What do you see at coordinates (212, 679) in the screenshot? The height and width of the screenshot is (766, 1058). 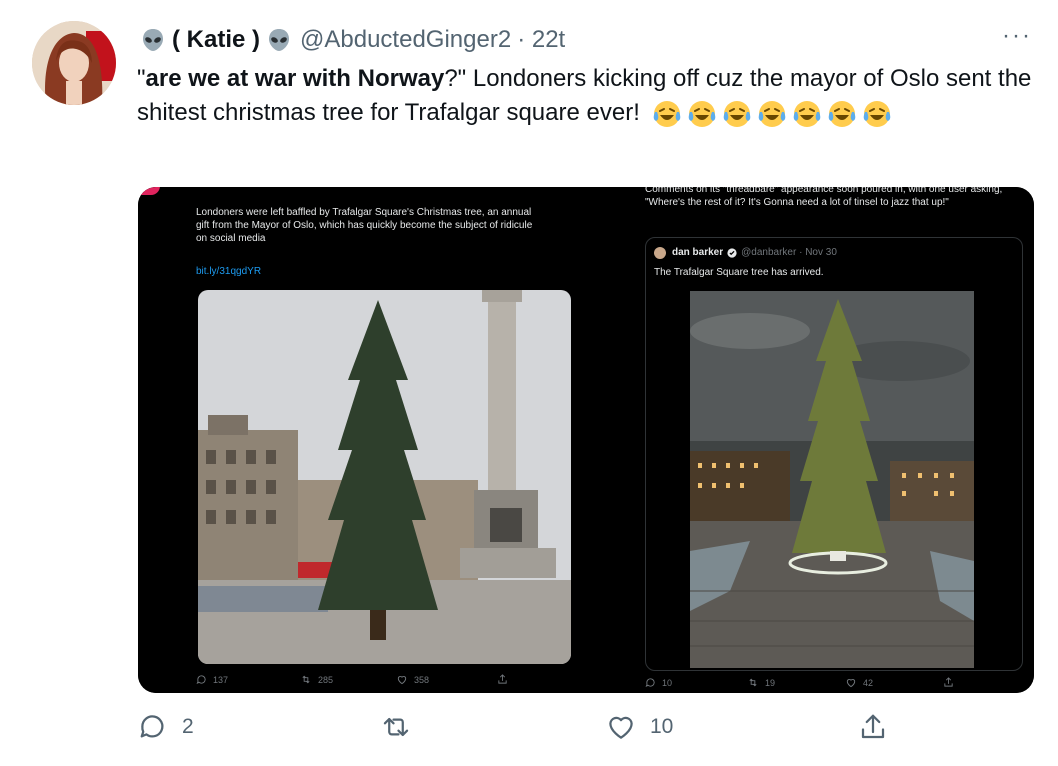 I see `left-reply-stat: 137` at bounding box center [212, 679].